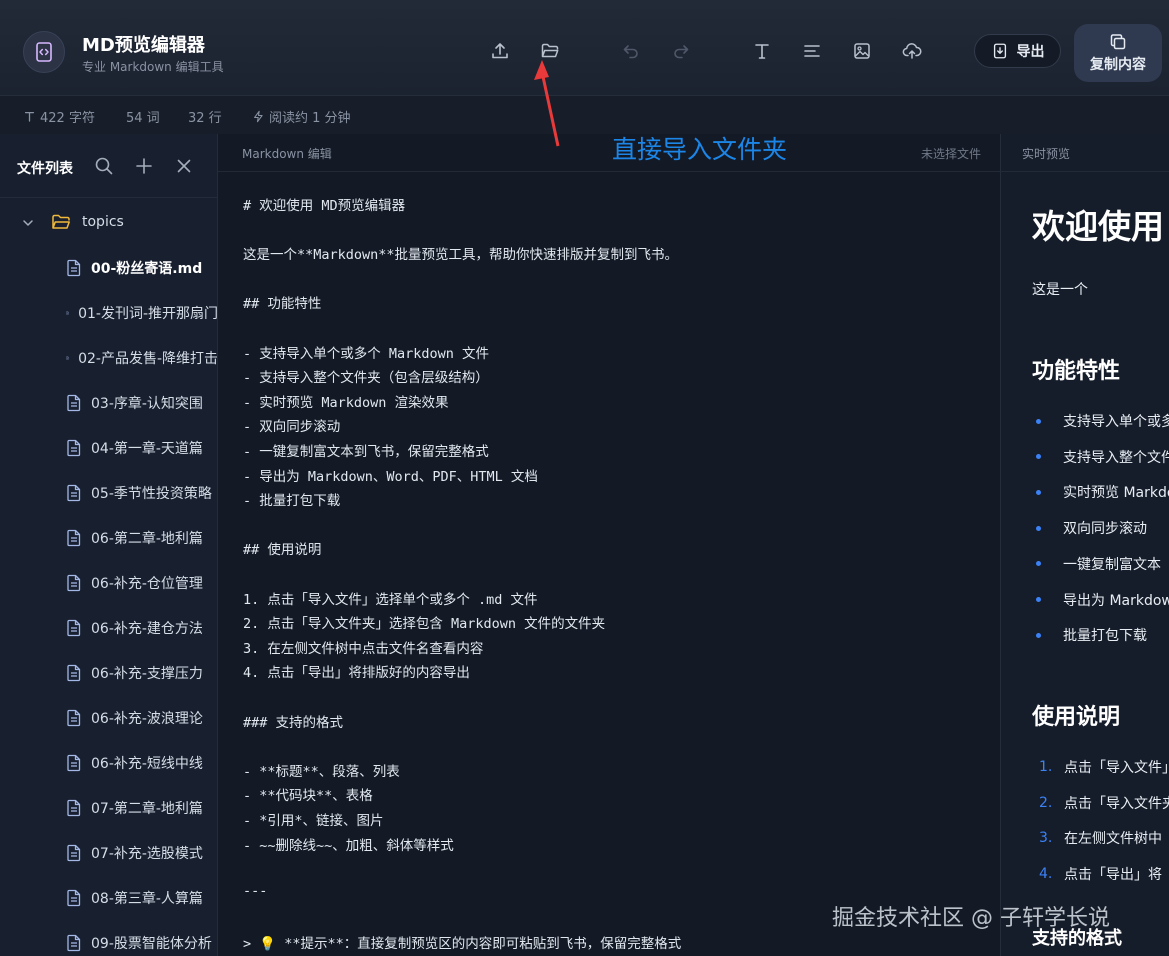 This screenshot has height=956, width=1169. I want to click on preview-label: 实时预览, so click(1046, 154).